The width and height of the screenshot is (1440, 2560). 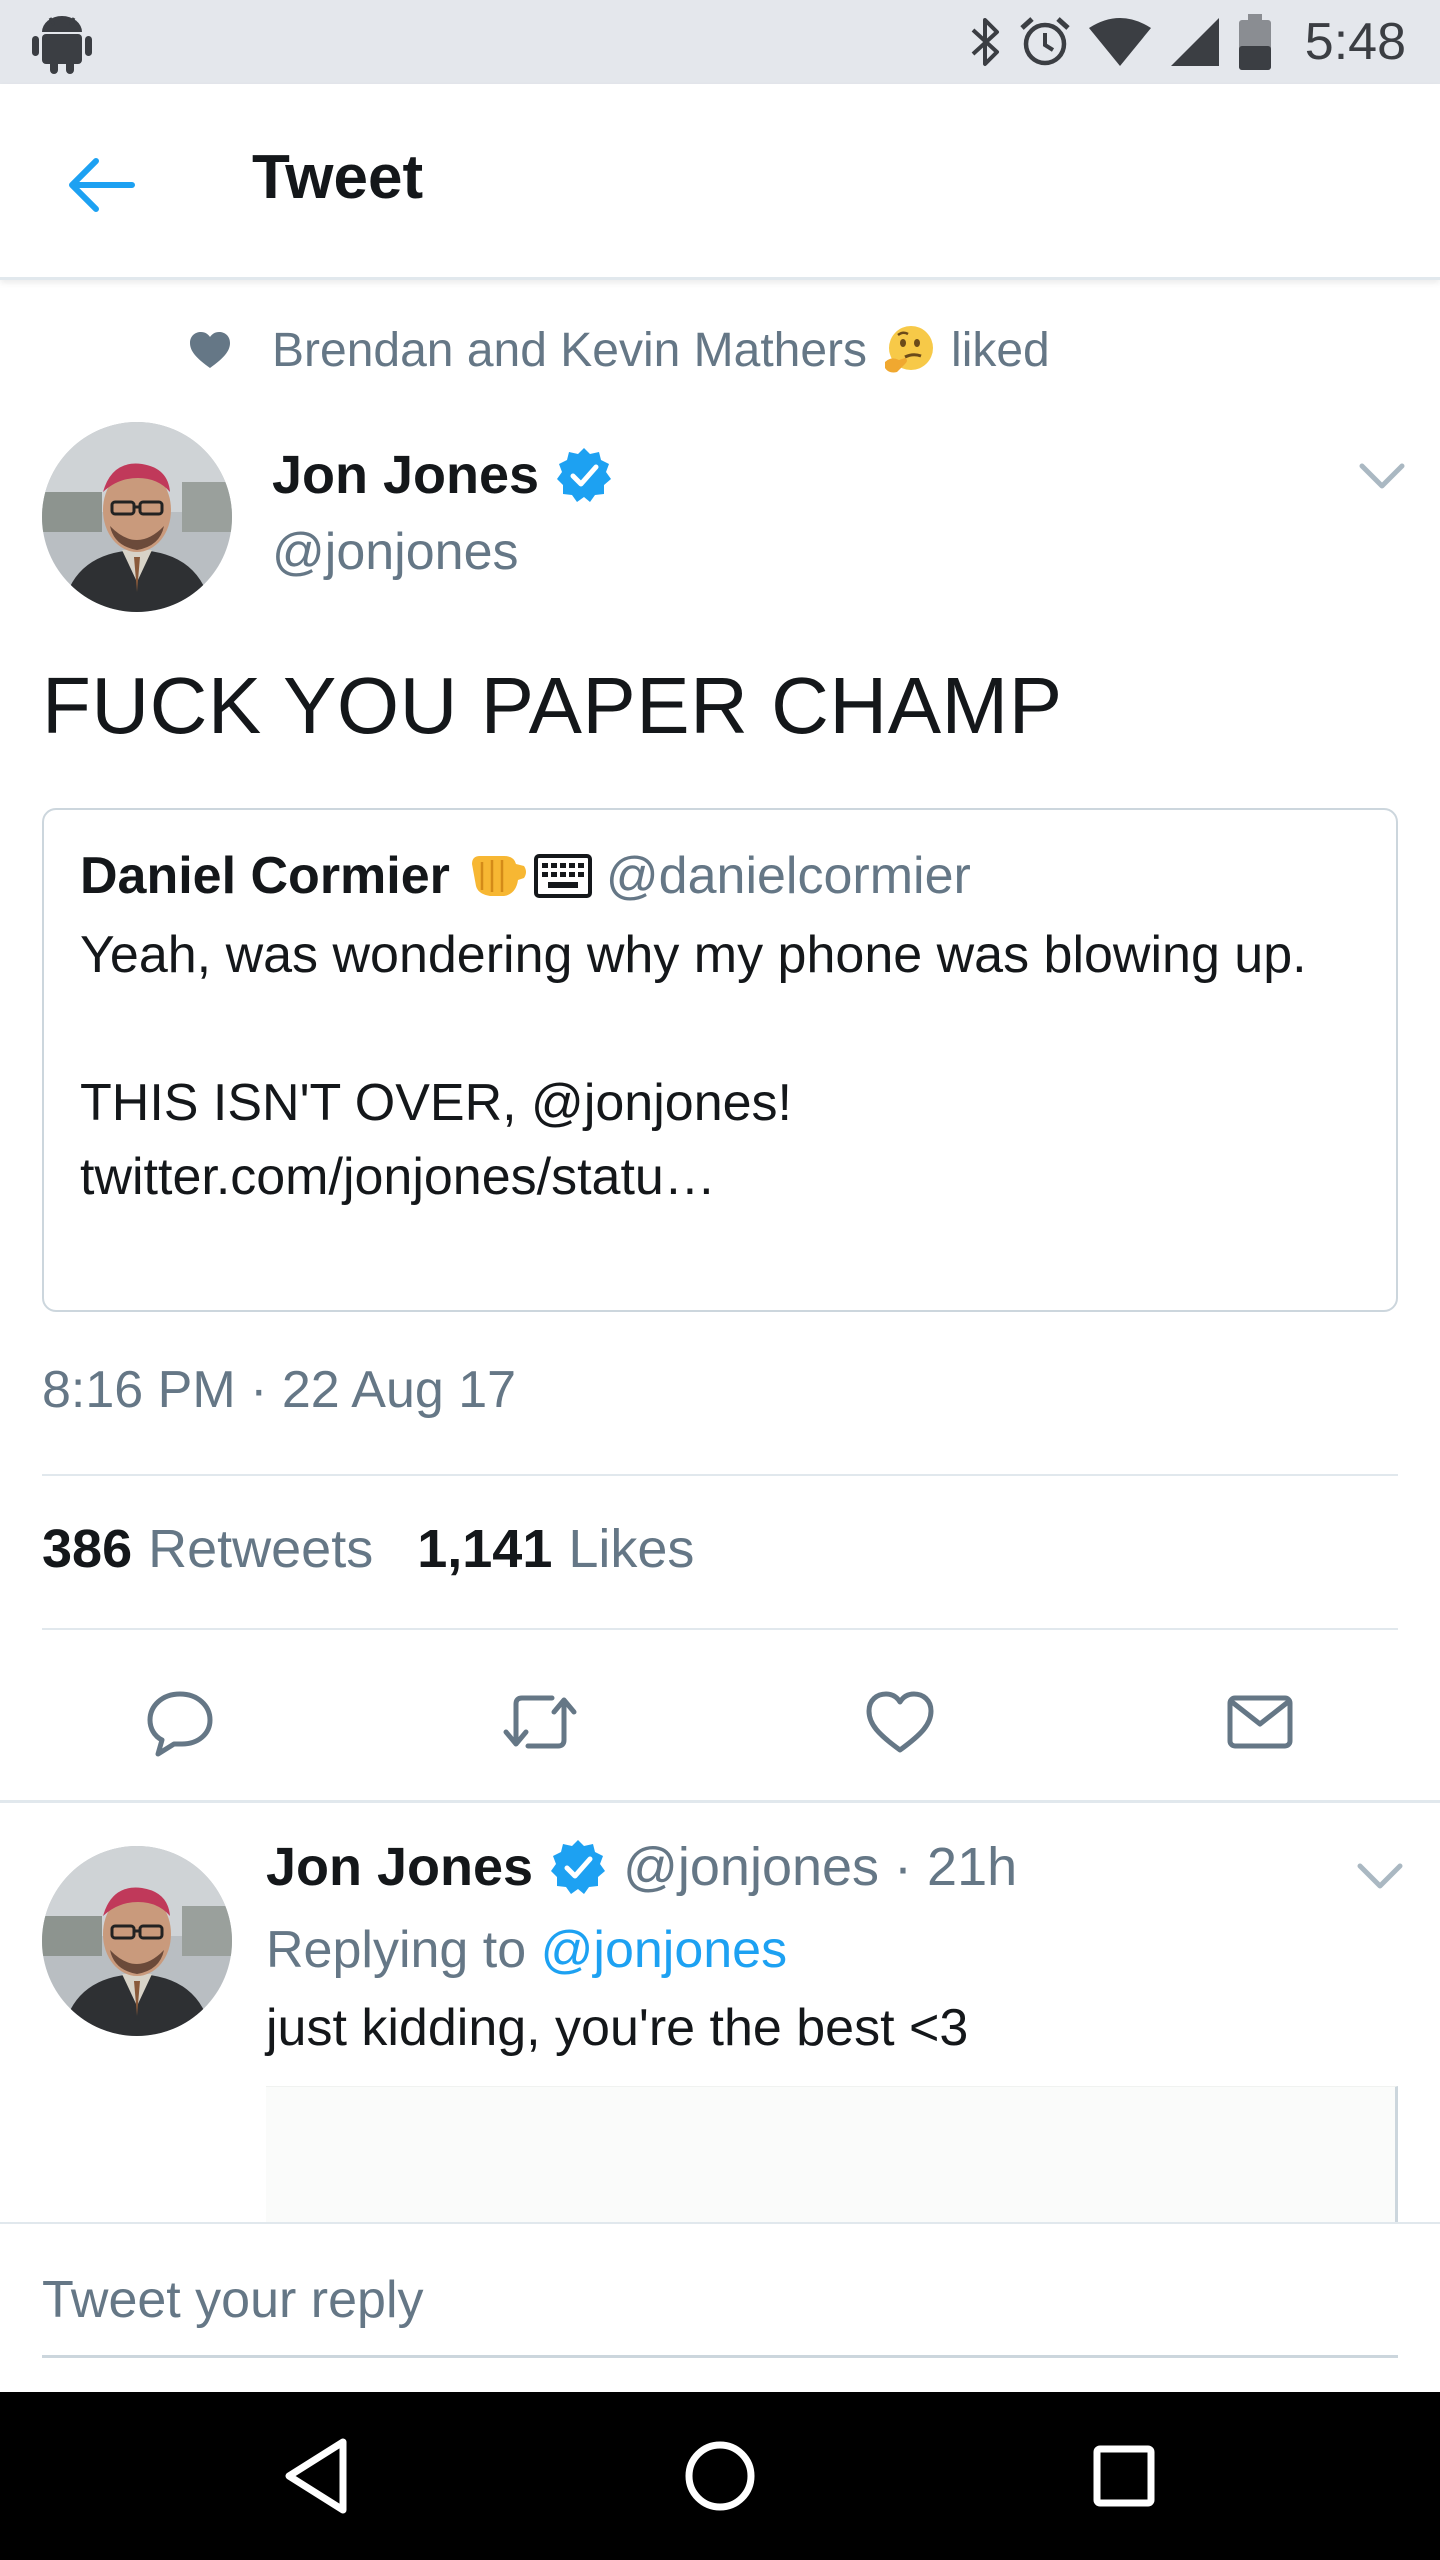 What do you see at coordinates (820, 1867) in the screenshot?
I see `reply-meta: @jonjones · 21h` at bounding box center [820, 1867].